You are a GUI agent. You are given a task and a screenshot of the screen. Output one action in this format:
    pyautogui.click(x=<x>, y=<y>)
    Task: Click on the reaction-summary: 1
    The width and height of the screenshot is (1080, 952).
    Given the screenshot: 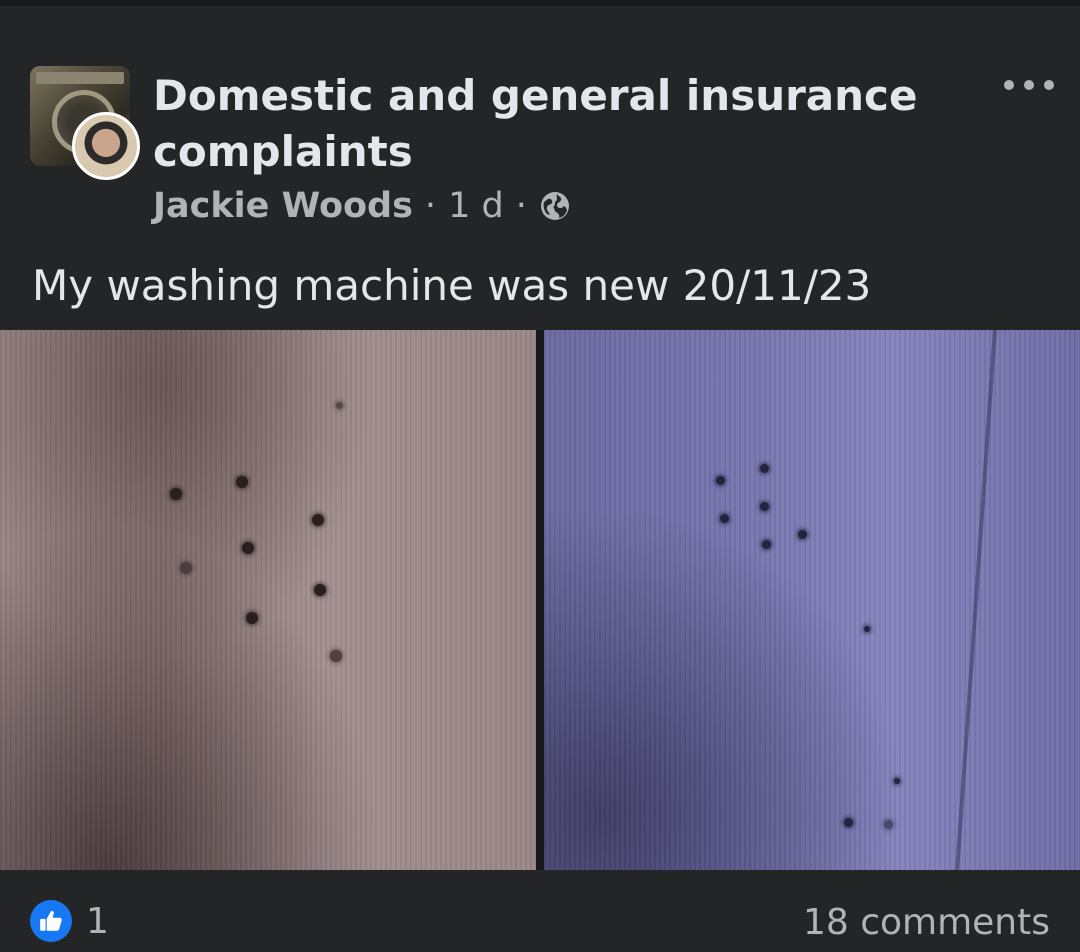 What is the action you would take?
    pyautogui.click(x=69, y=921)
    